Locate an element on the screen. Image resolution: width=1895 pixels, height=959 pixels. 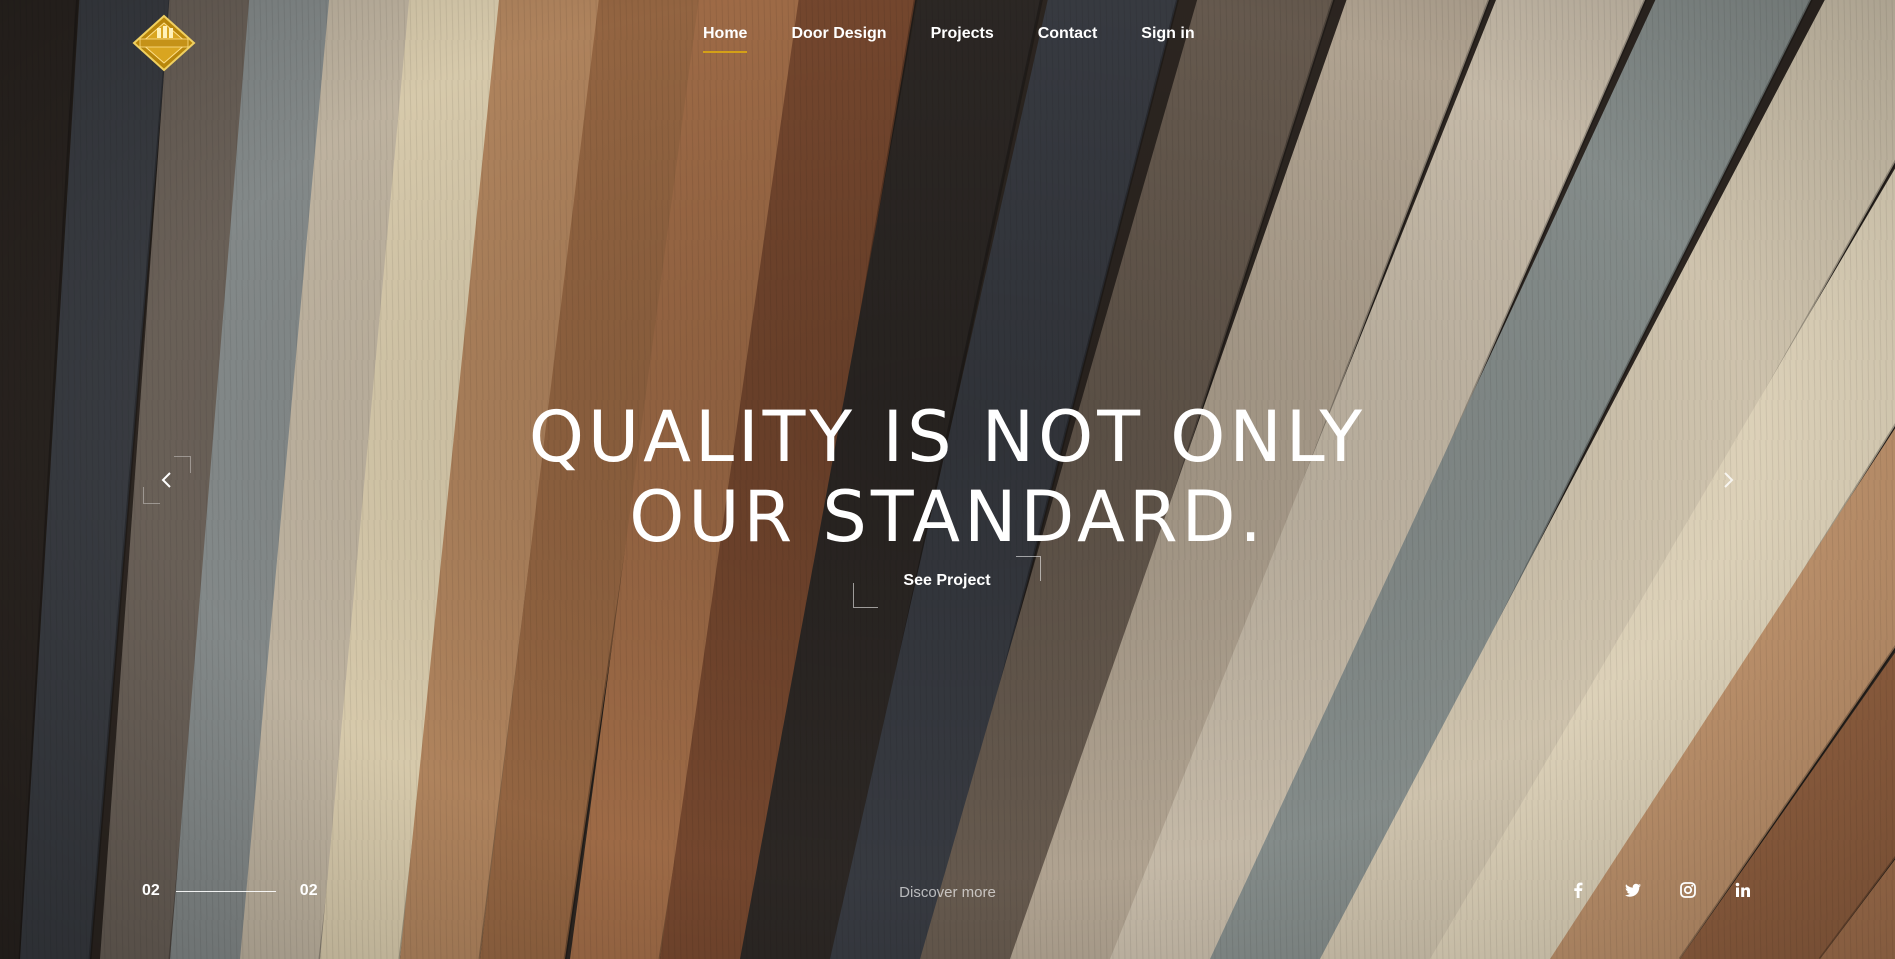
hero-headline-line-1: QUALITY IS NOT ONLY is located at coordinates (947, 436).